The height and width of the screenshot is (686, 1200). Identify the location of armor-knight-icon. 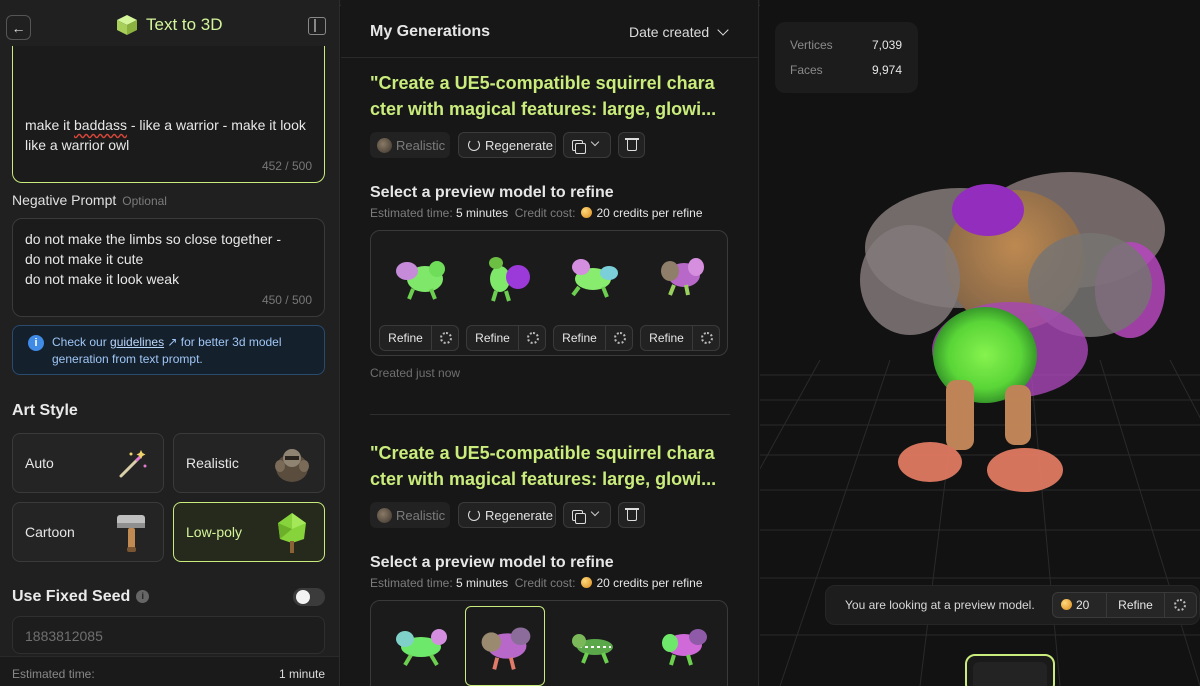
(292, 465).